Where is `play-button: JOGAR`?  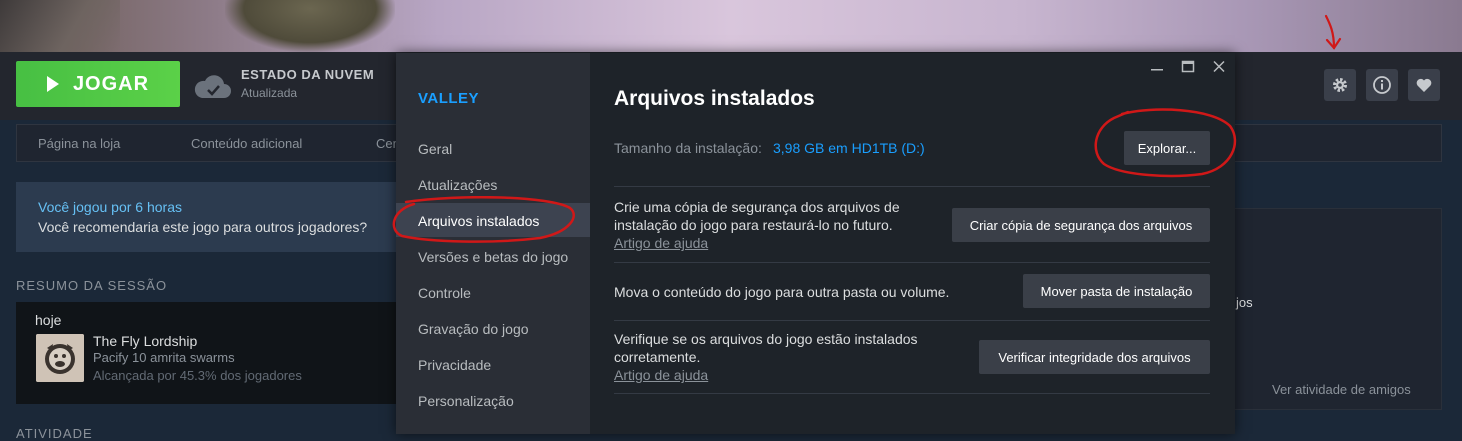 play-button: JOGAR is located at coordinates (98, 84).